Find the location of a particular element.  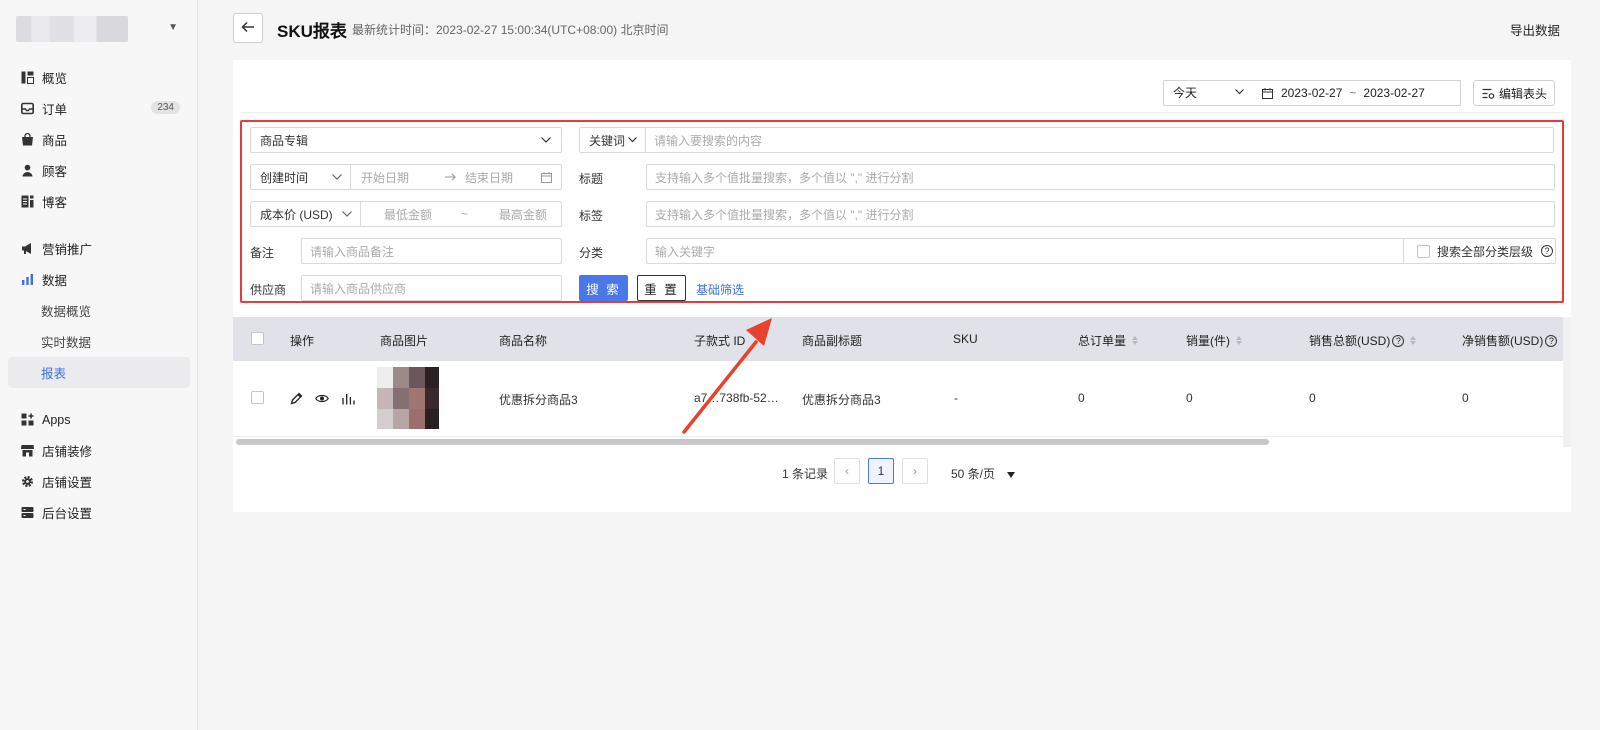

sidebar-item-label: 博客 is located at coordinates (55, 203).